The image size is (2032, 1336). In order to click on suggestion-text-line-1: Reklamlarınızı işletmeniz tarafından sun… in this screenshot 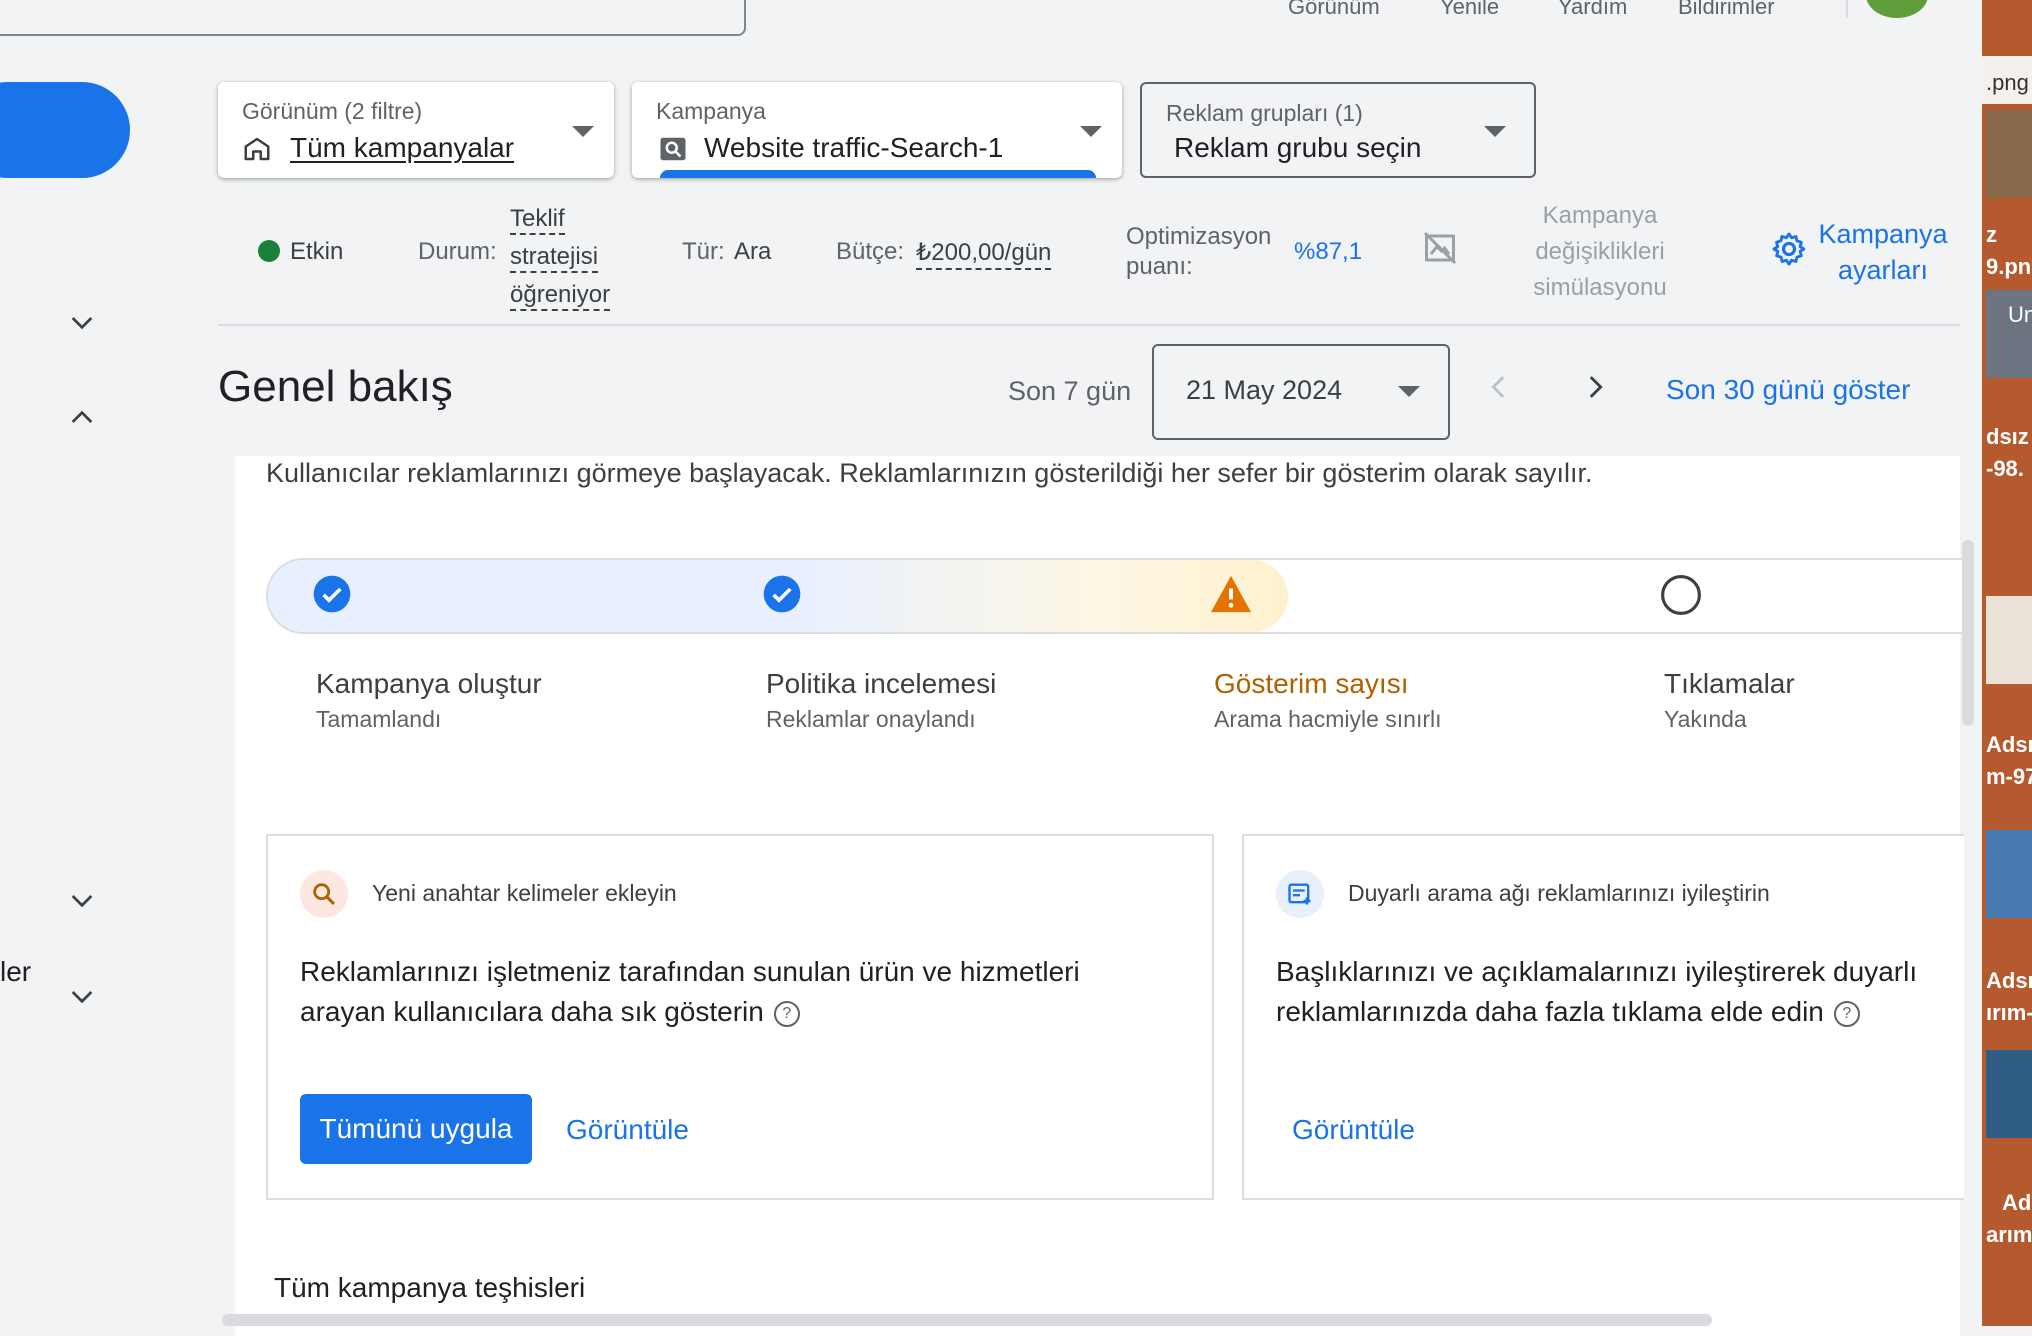, I will do `click(690, 971)`.